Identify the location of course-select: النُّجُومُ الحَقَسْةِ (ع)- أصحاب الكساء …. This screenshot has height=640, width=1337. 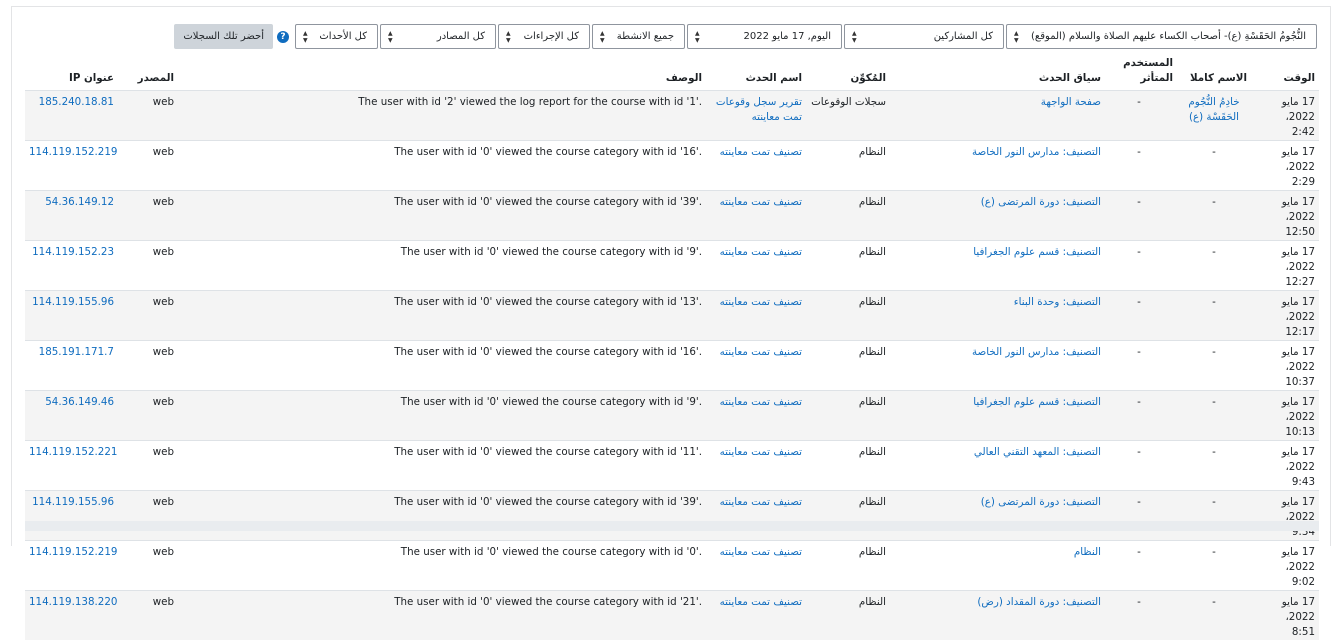
(1161, 36).